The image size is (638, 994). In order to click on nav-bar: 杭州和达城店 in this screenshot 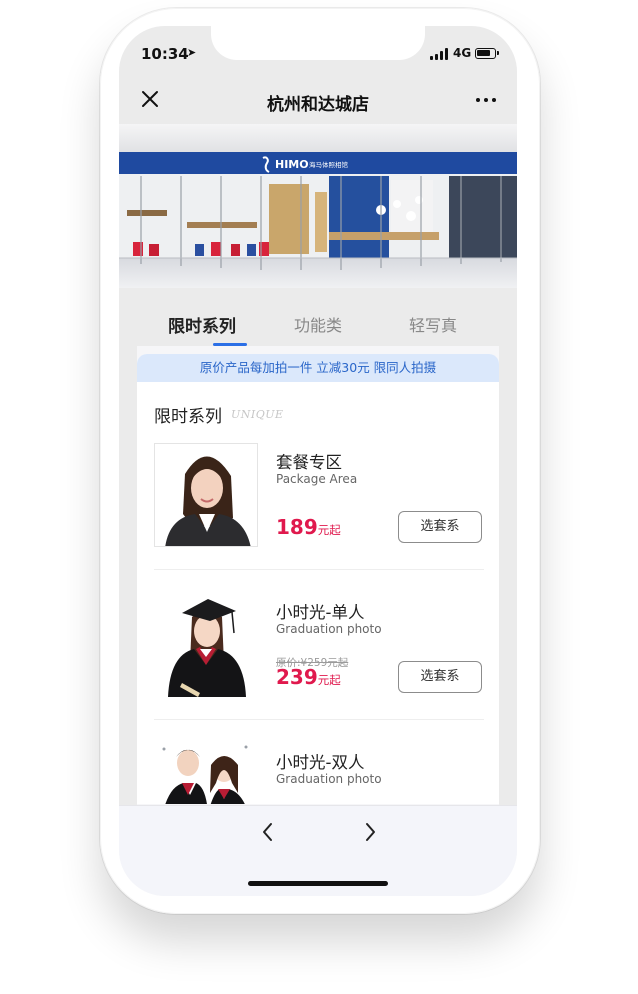, I will do `click(318, 102)`.